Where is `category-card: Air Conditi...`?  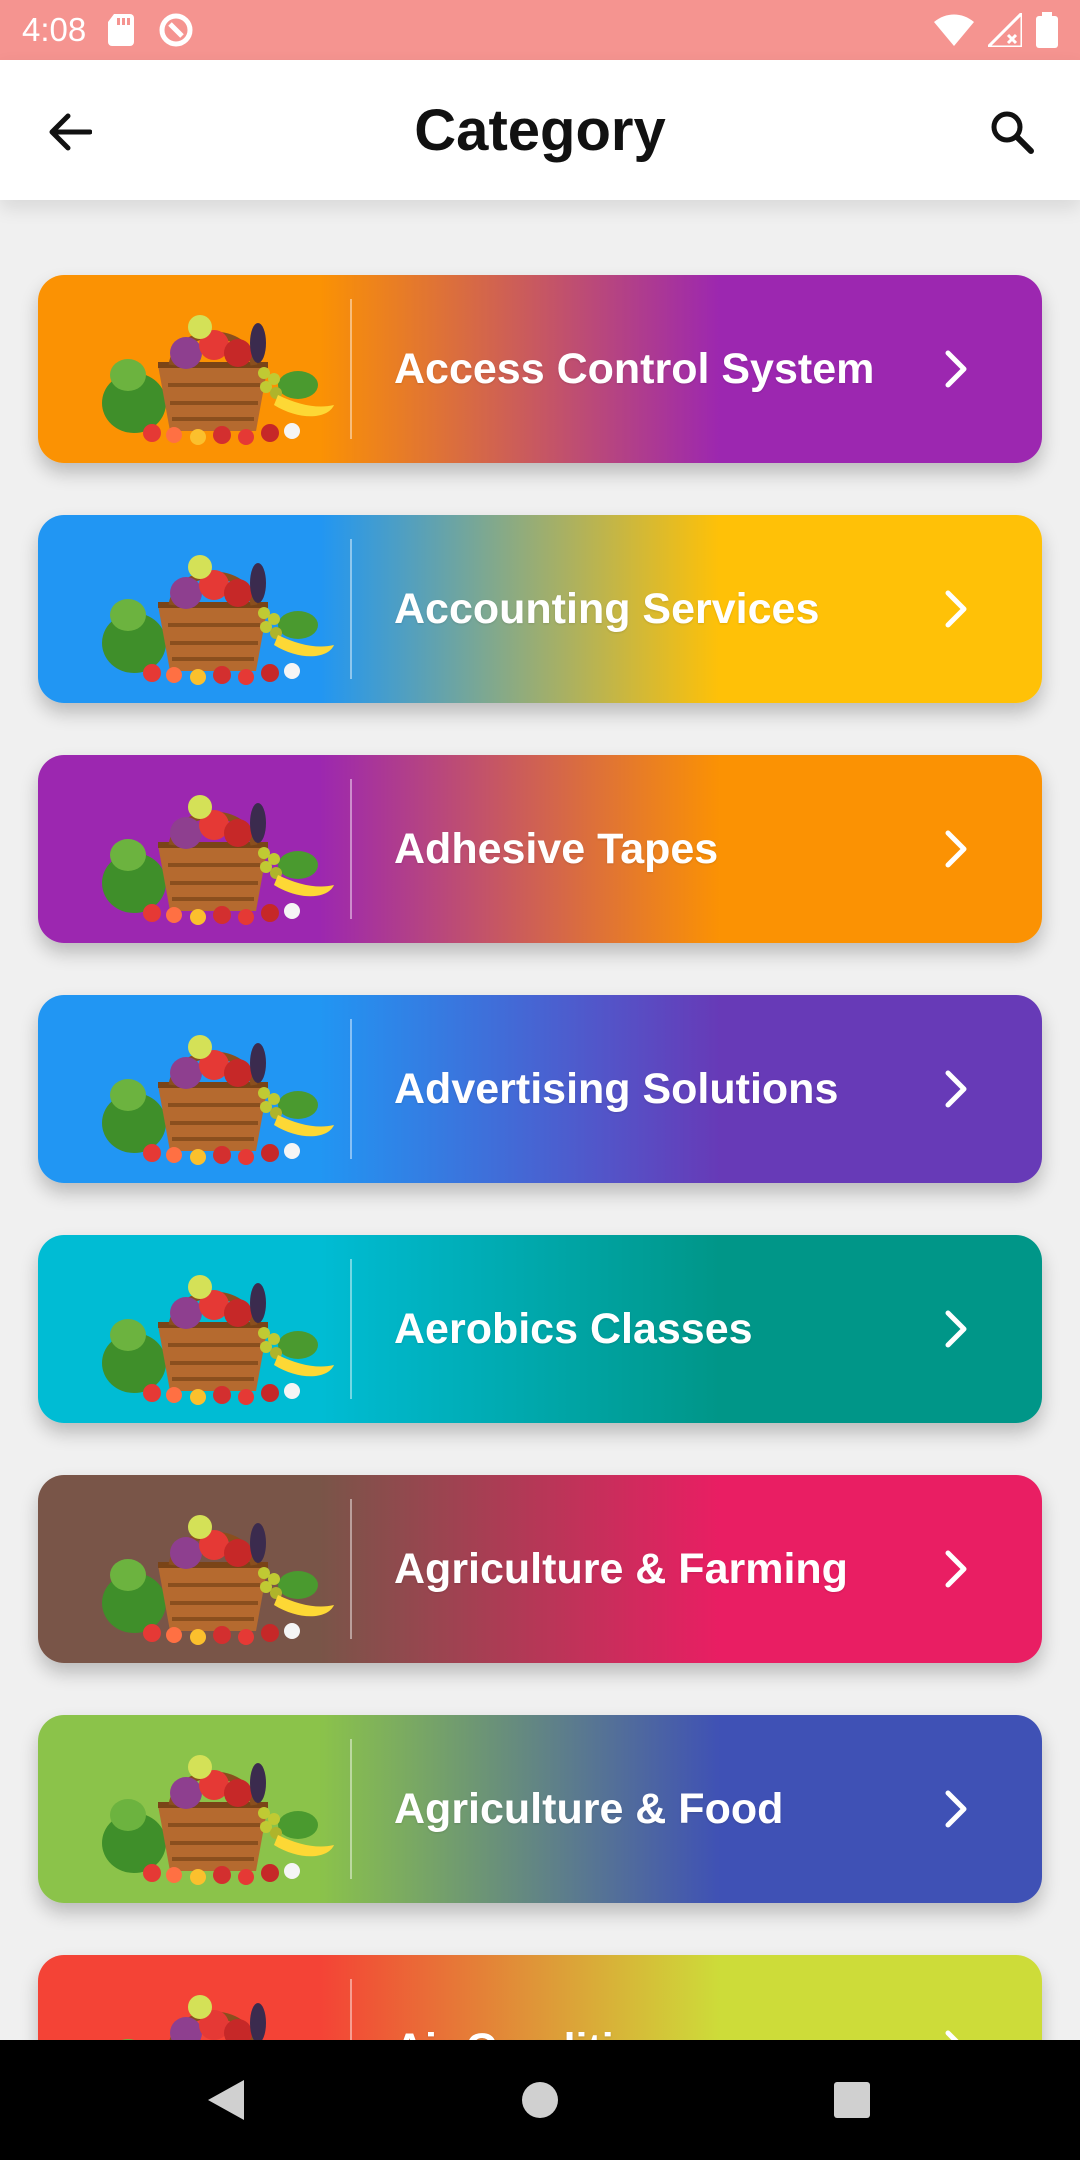
category-card: Air Conditi... is located at coordinates (540, 1997).